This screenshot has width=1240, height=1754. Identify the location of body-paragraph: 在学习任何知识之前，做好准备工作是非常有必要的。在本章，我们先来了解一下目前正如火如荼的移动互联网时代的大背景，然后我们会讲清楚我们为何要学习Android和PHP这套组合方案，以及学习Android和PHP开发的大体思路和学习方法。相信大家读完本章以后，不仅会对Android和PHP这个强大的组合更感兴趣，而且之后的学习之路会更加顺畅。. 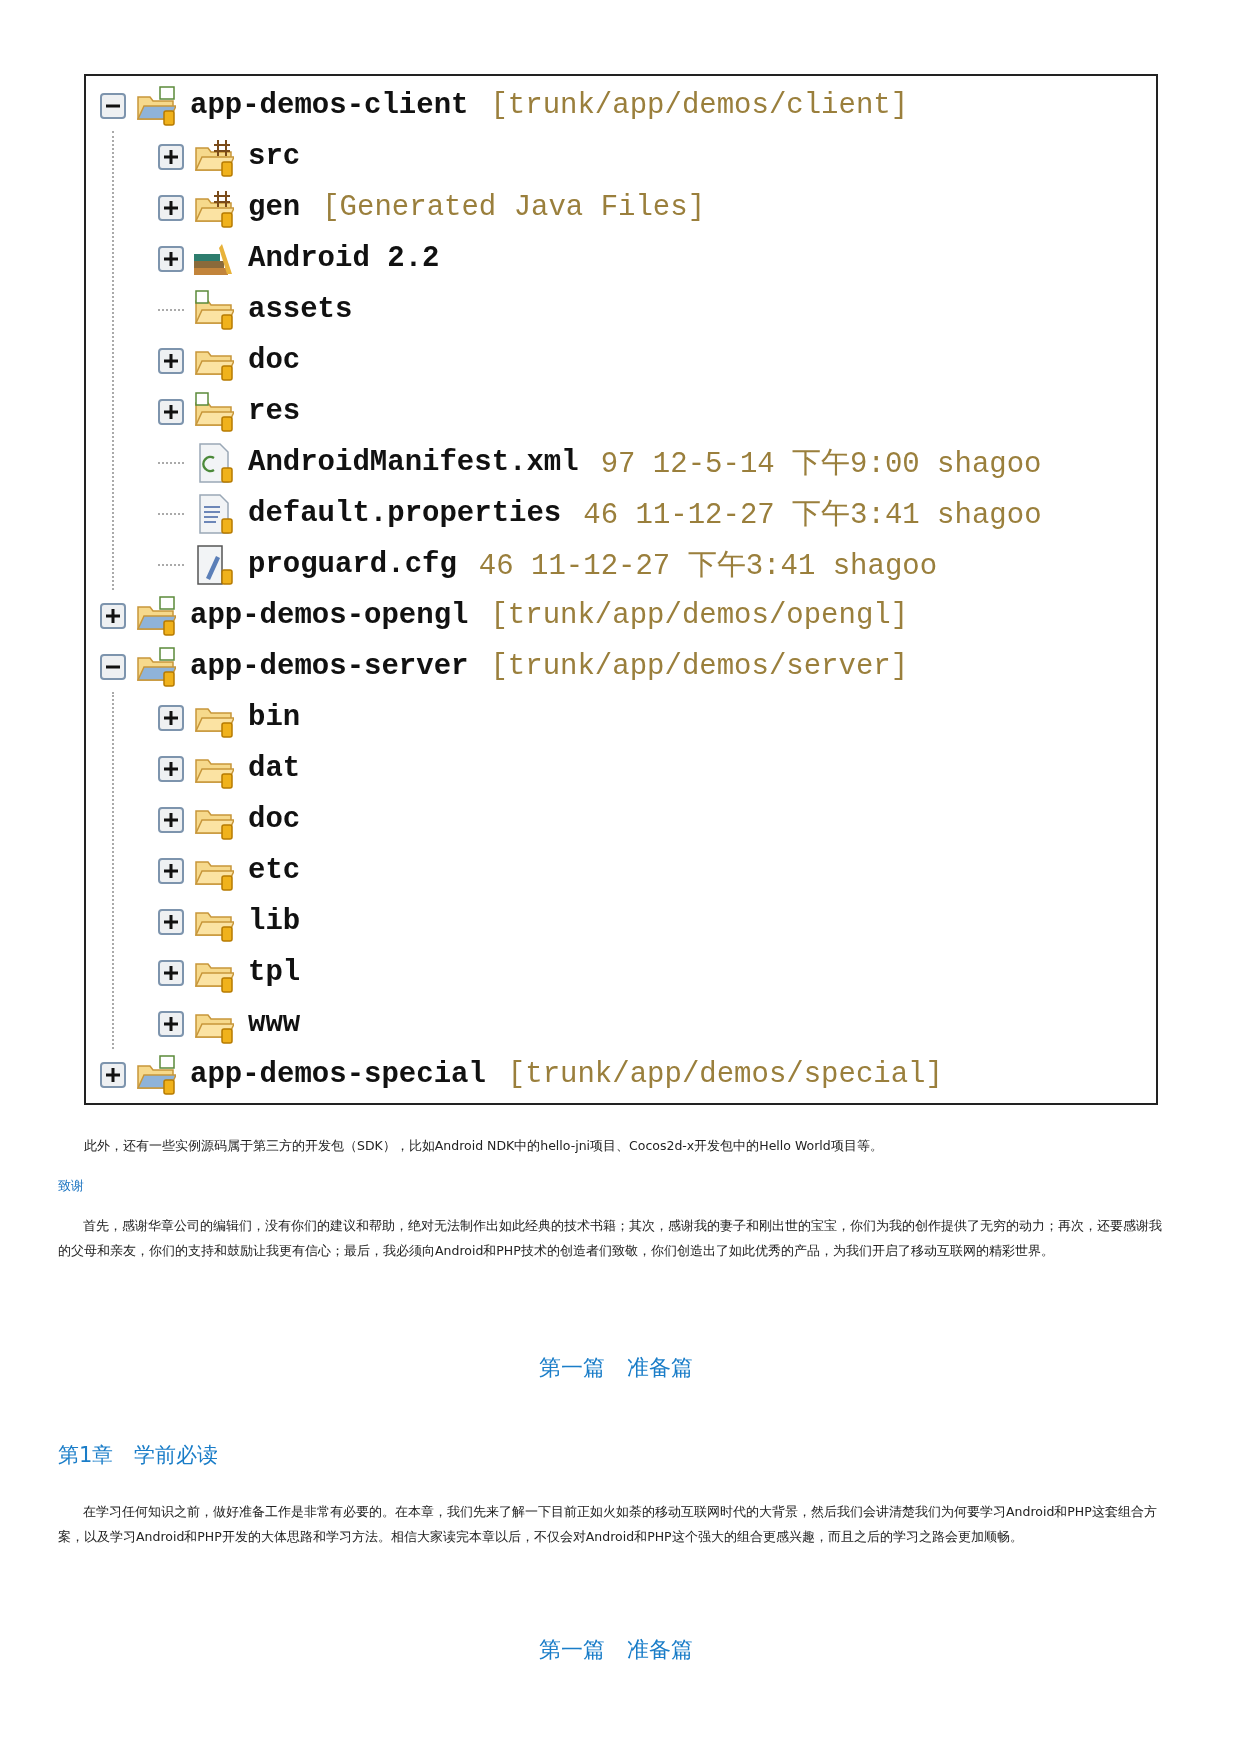
(608, 1524).